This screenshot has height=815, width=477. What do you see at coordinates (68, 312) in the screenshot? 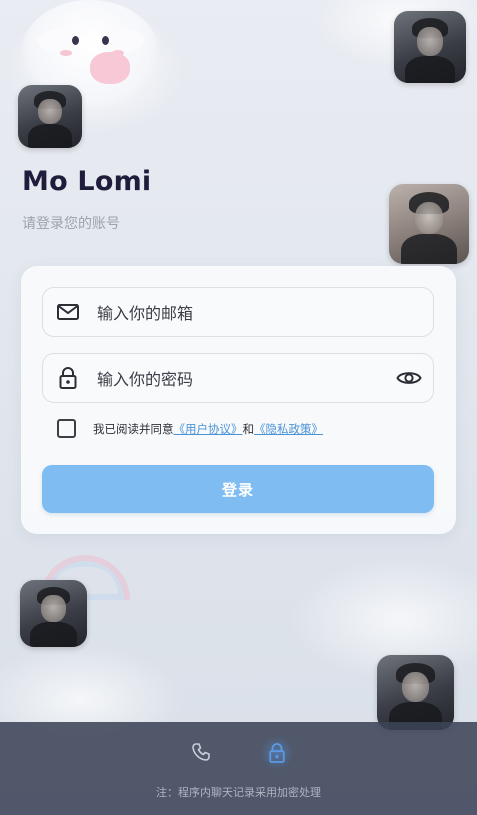
I see `mail-icon` at bounding box center [68, 312].